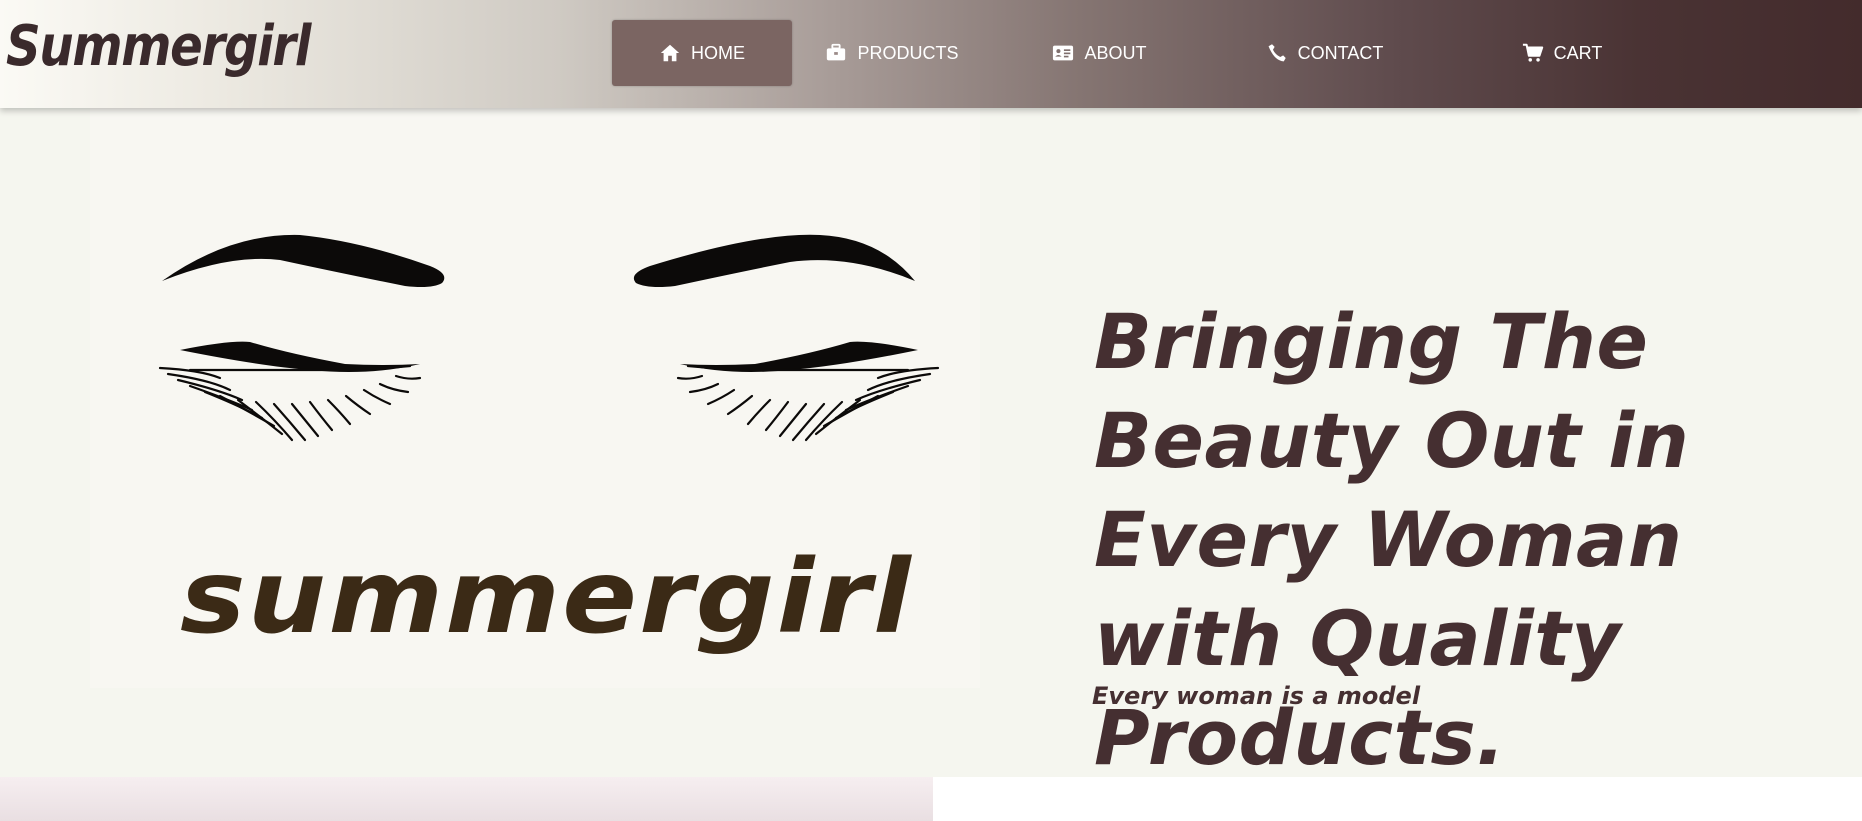  Describe the element at coordinates (546, 597) in the screenshot. I see `hero-logo-wordmark: summergirl` at that location.